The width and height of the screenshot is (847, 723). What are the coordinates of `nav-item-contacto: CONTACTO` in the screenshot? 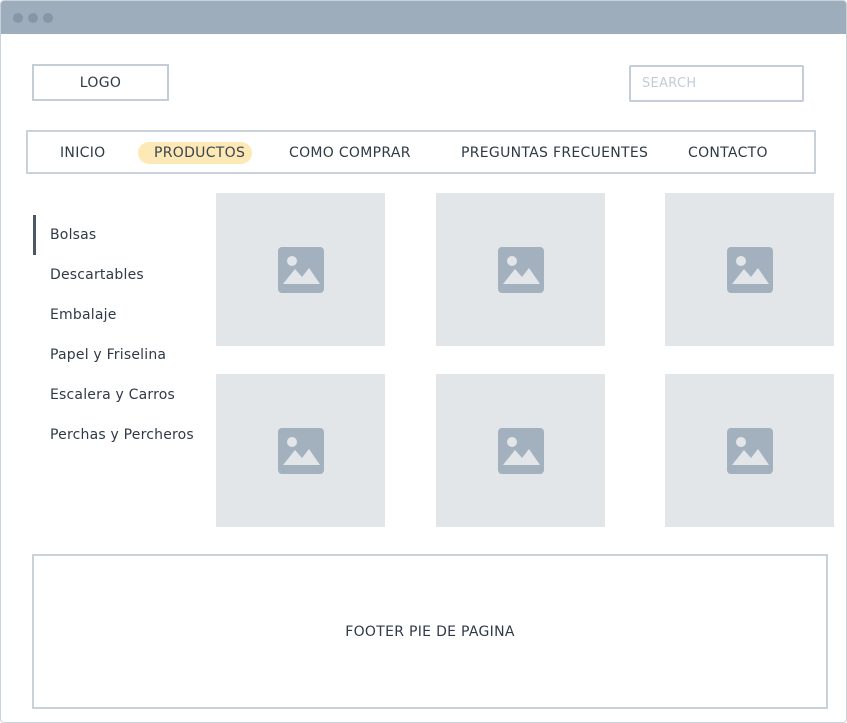 It's located at (728, 153).